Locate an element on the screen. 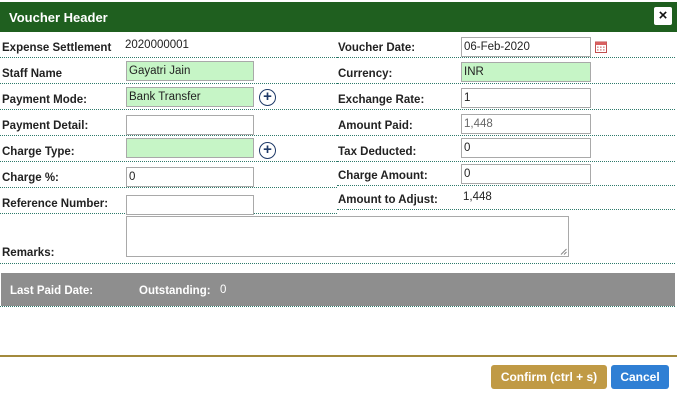 The image size is (677, 405). summary-bar: Last Paid Date: Outstanding: 0 is located at coordinates (338, 289).